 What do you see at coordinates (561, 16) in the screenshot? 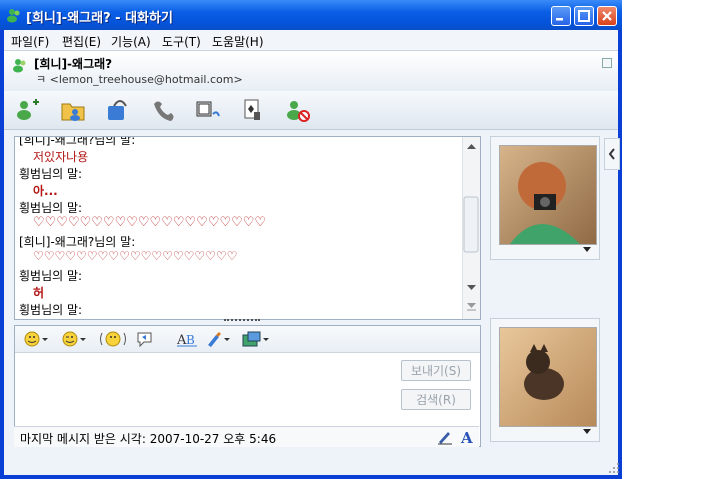
I see `minimize-button` at bounding box center [561, 16].